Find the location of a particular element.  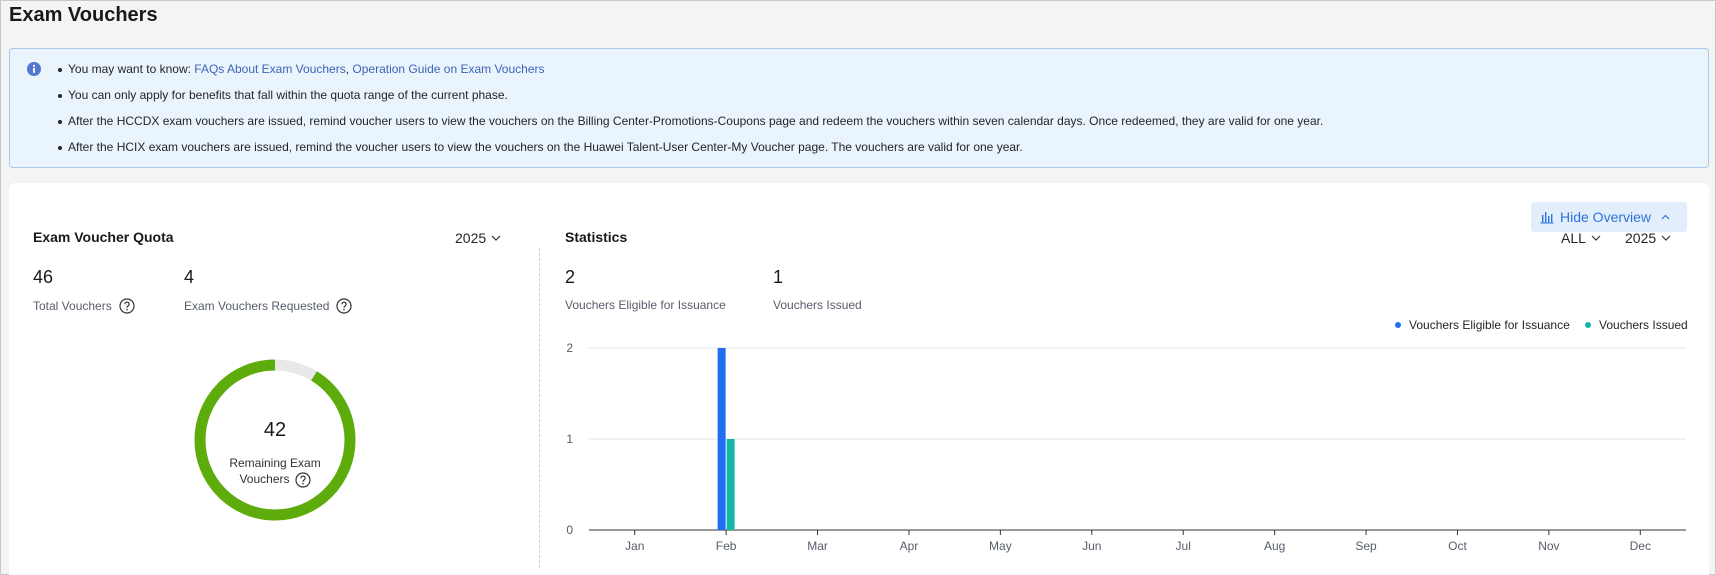

statistics-year-value: 2025 is located at coordinates (1641, 238).